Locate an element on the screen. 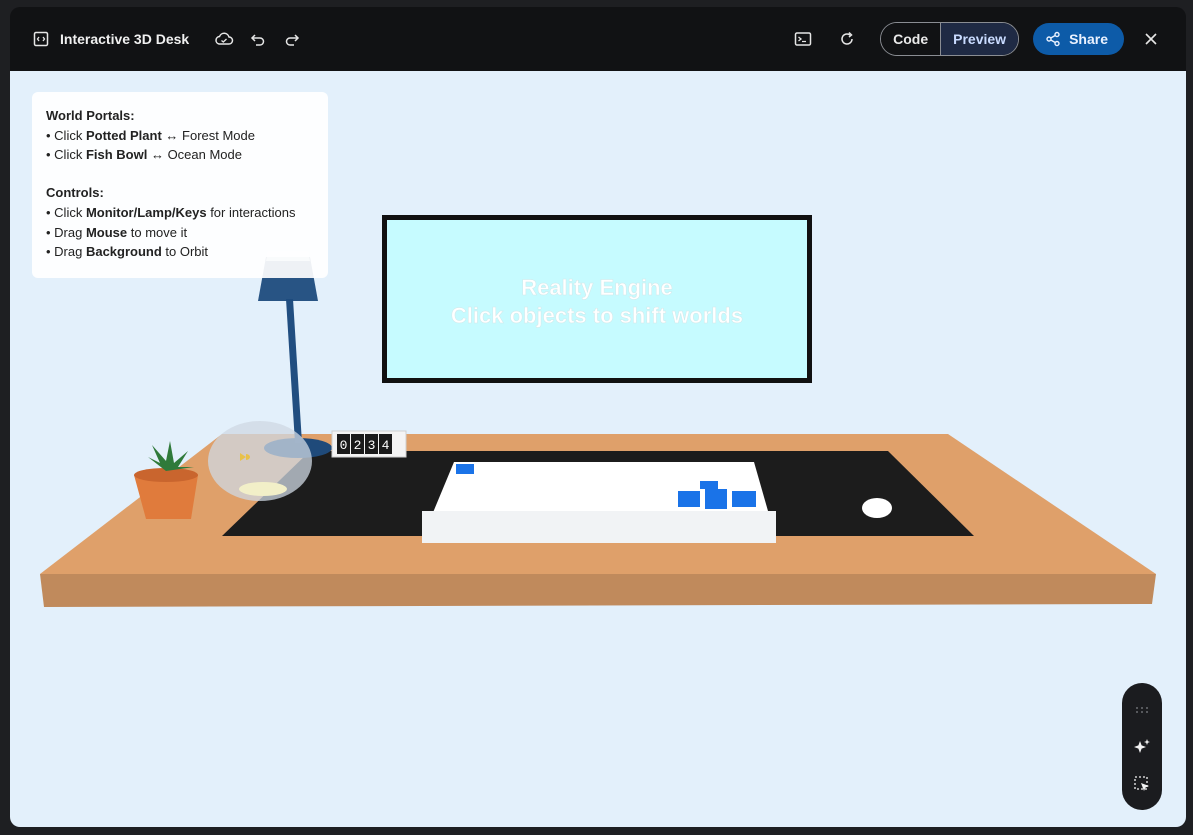 The width and height of the screenshot is (1193, 835). undo-icon is located at coordinates (258, 40).